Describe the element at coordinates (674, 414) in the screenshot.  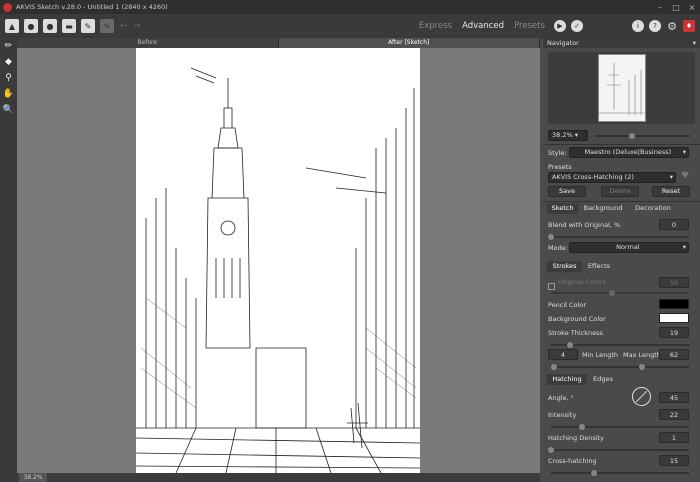
I see `intensity-value: 22` at that location.